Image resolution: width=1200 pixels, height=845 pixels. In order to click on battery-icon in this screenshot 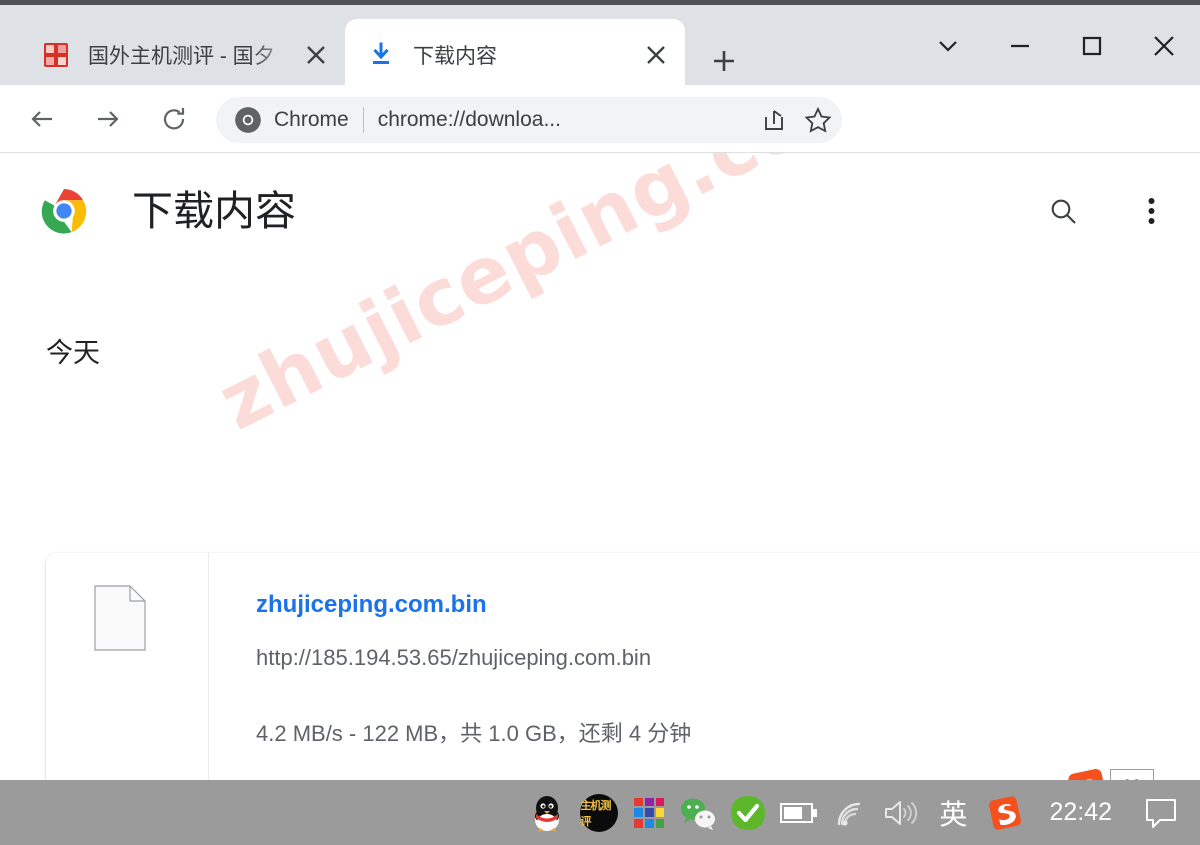, I will do `click(799, 812)`.